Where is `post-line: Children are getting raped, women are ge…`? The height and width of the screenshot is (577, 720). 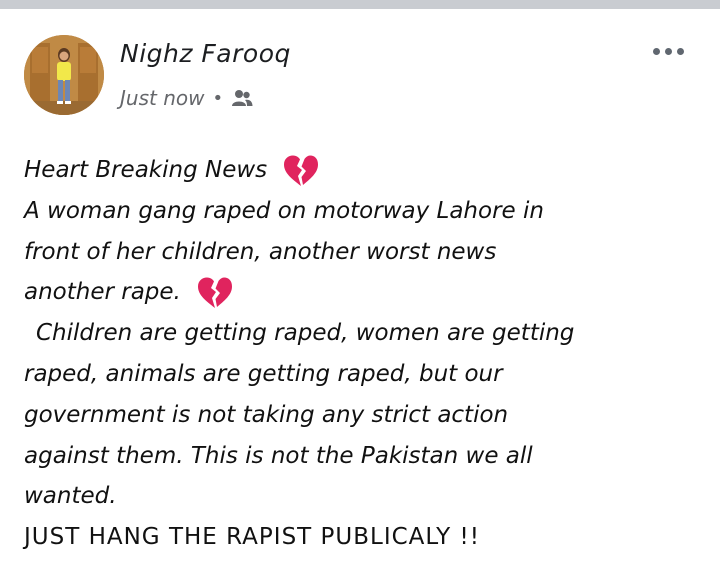
post-line: Children are getting raped, women are ge… is located at coordinates (305, 333).